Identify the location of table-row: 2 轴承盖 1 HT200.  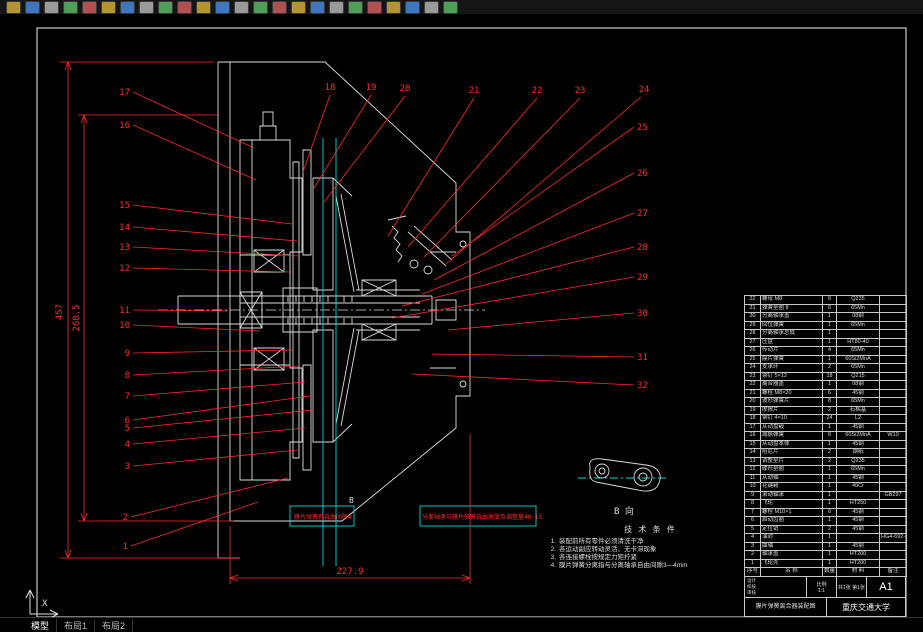
(825, 555).